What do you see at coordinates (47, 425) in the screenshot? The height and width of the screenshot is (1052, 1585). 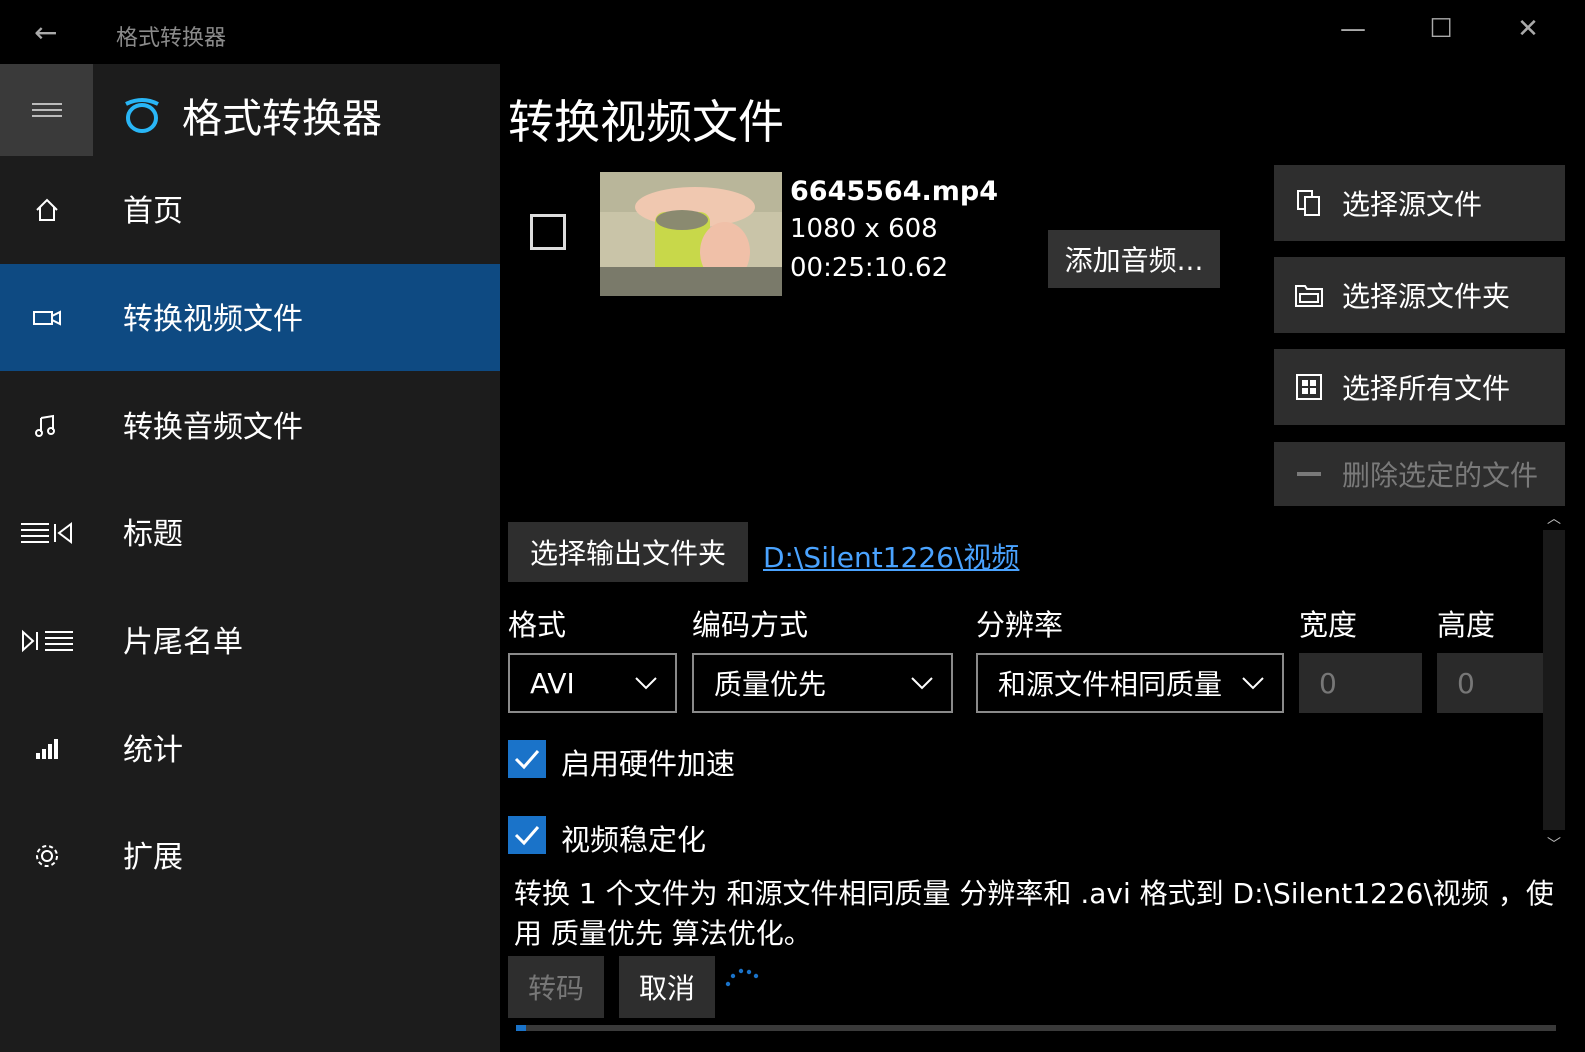 I see `music-icon` at bounding box center [47, 425].